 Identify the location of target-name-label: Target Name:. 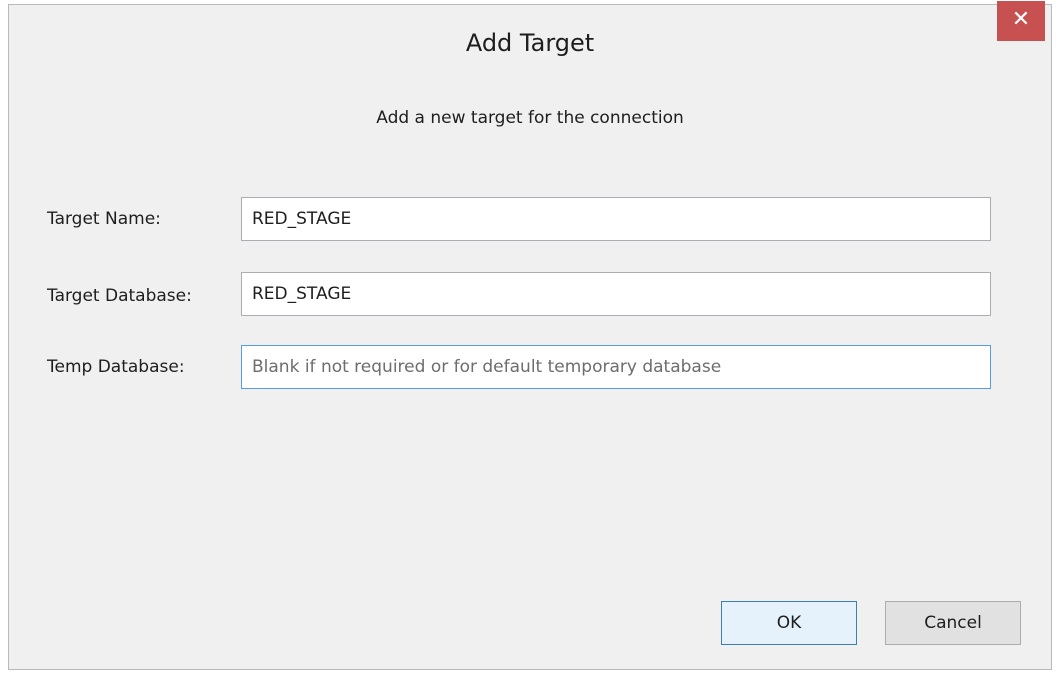
(104, 219).